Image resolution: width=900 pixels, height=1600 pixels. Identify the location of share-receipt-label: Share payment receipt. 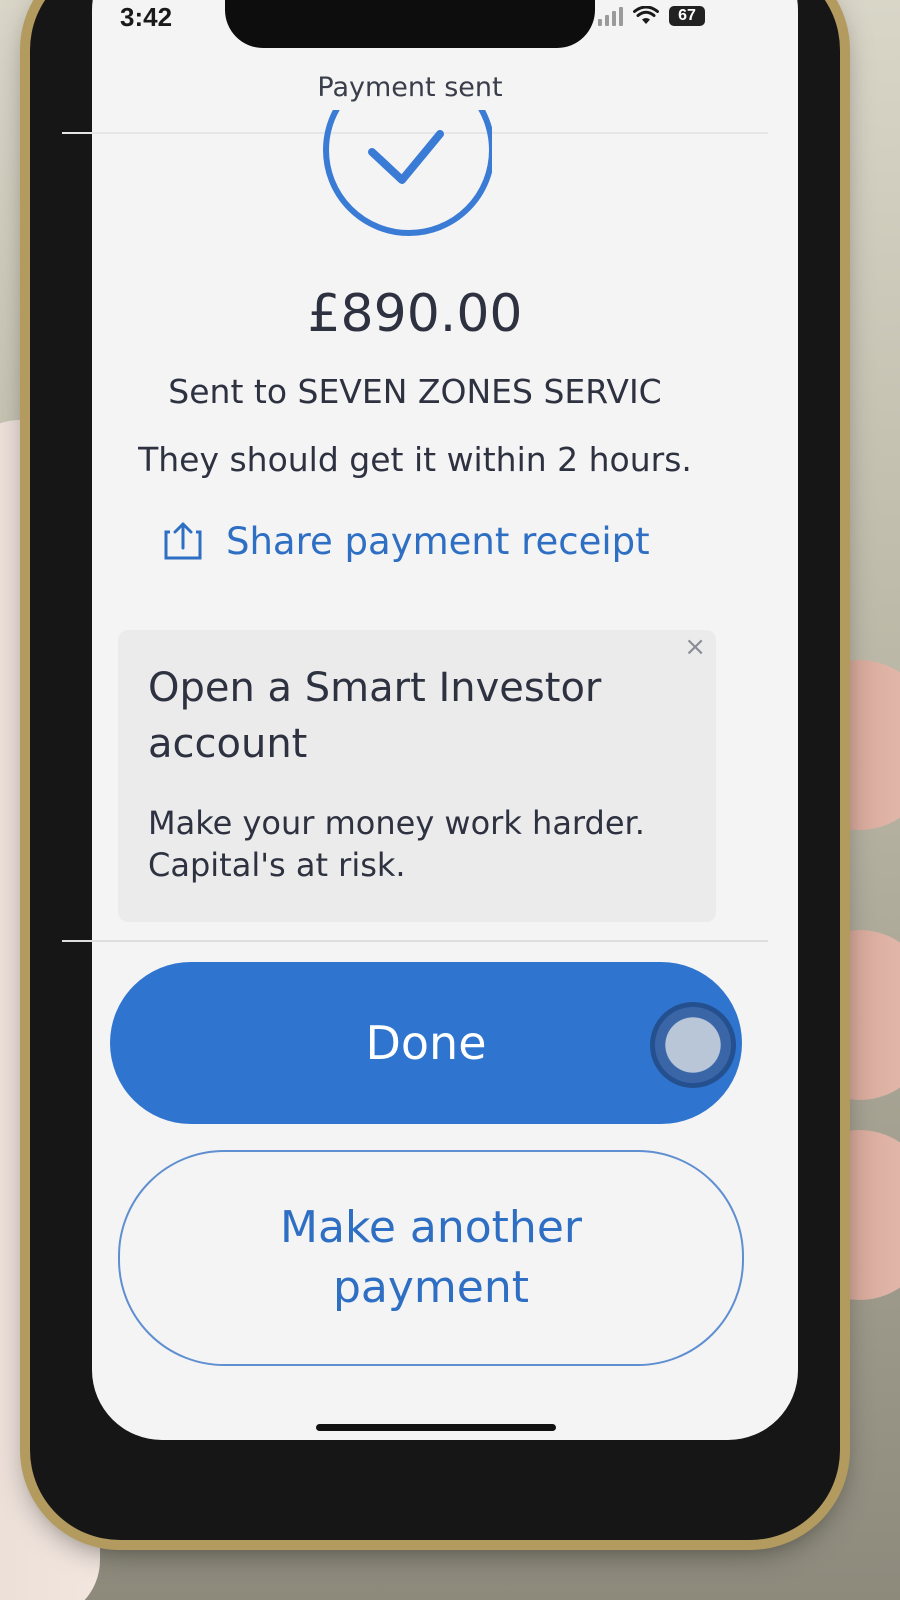
(438, 541).